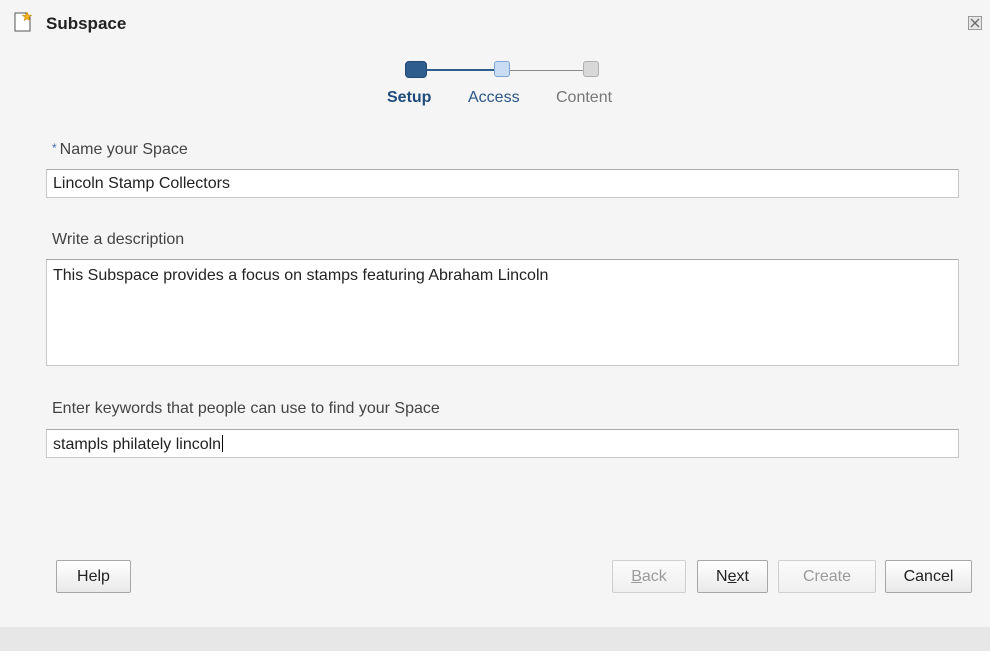 This screenshot has height=651, width=990. I want to click on name-field-label: * Name your Space, so click(120, 150).